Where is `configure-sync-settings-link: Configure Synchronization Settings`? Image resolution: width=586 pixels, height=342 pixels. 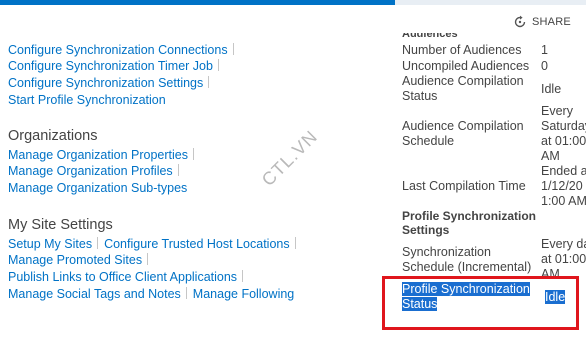
configure-sync-settings-link: Configure Synchronization Settings is located at coordinates (105, 83).